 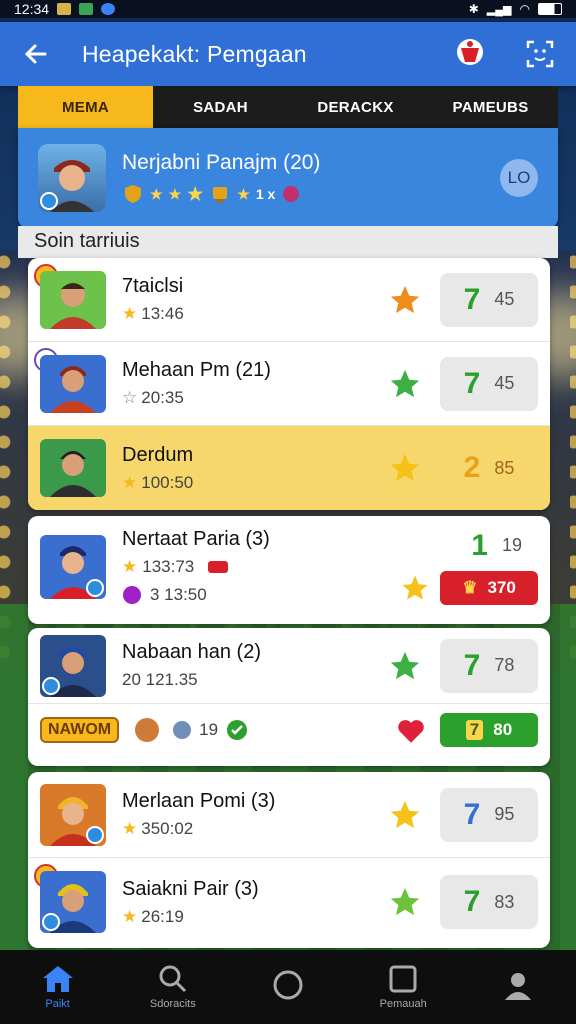 I want to click on check-icon, so click(x=237, y=730).